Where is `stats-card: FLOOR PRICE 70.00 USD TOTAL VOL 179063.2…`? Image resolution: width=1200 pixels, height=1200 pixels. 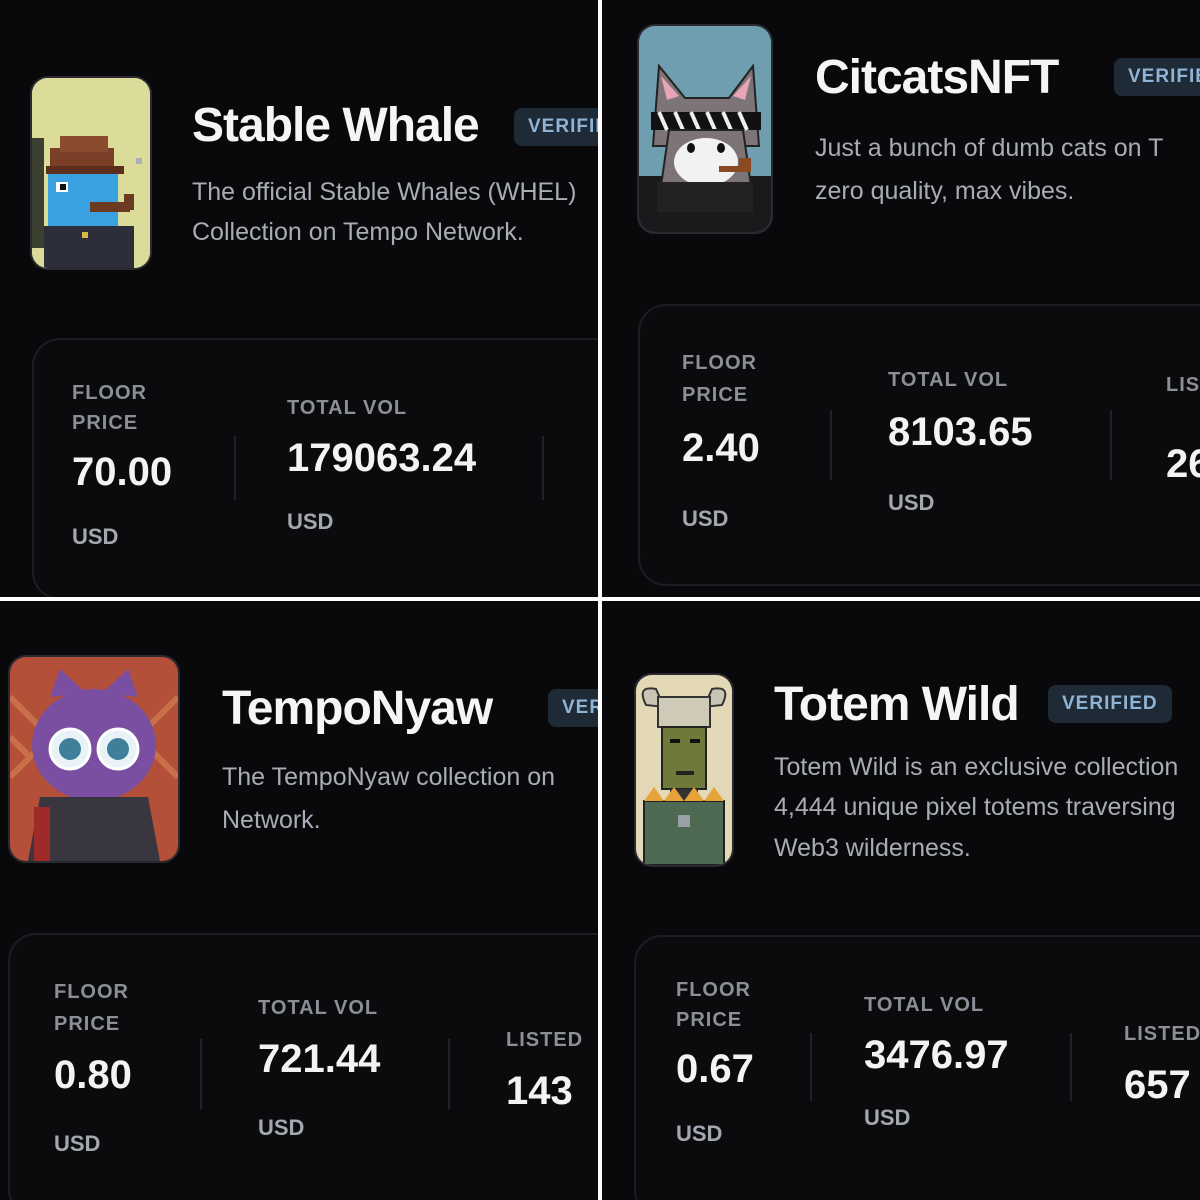 stats-card: FLOOR PRICE 70.00 USD TOTAL VOL 179063.2… is located at coordinates (315, 467).